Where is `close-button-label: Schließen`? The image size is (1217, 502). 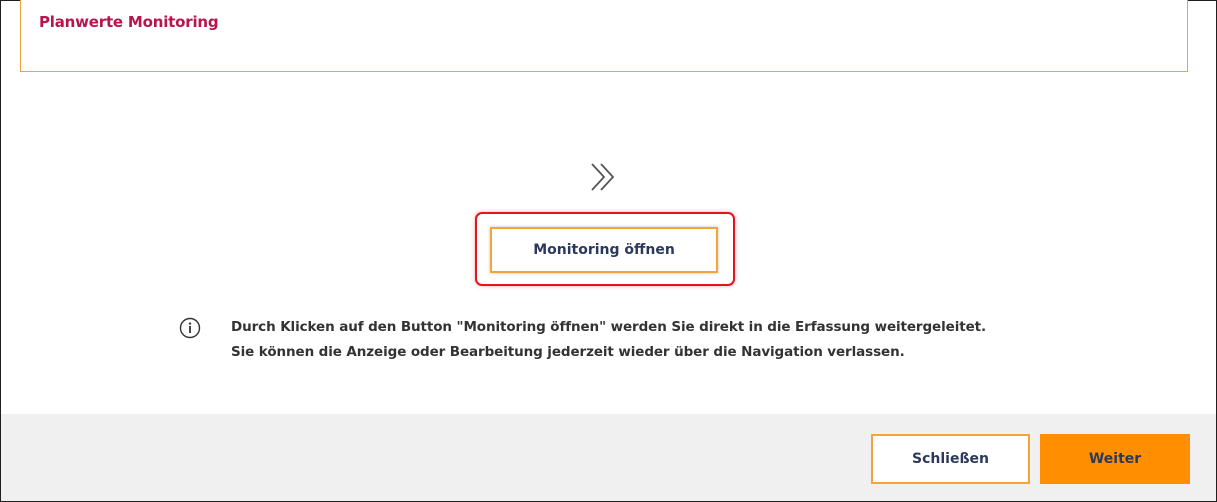 close-button-label: Schließen is located at coordinates (950, 459).